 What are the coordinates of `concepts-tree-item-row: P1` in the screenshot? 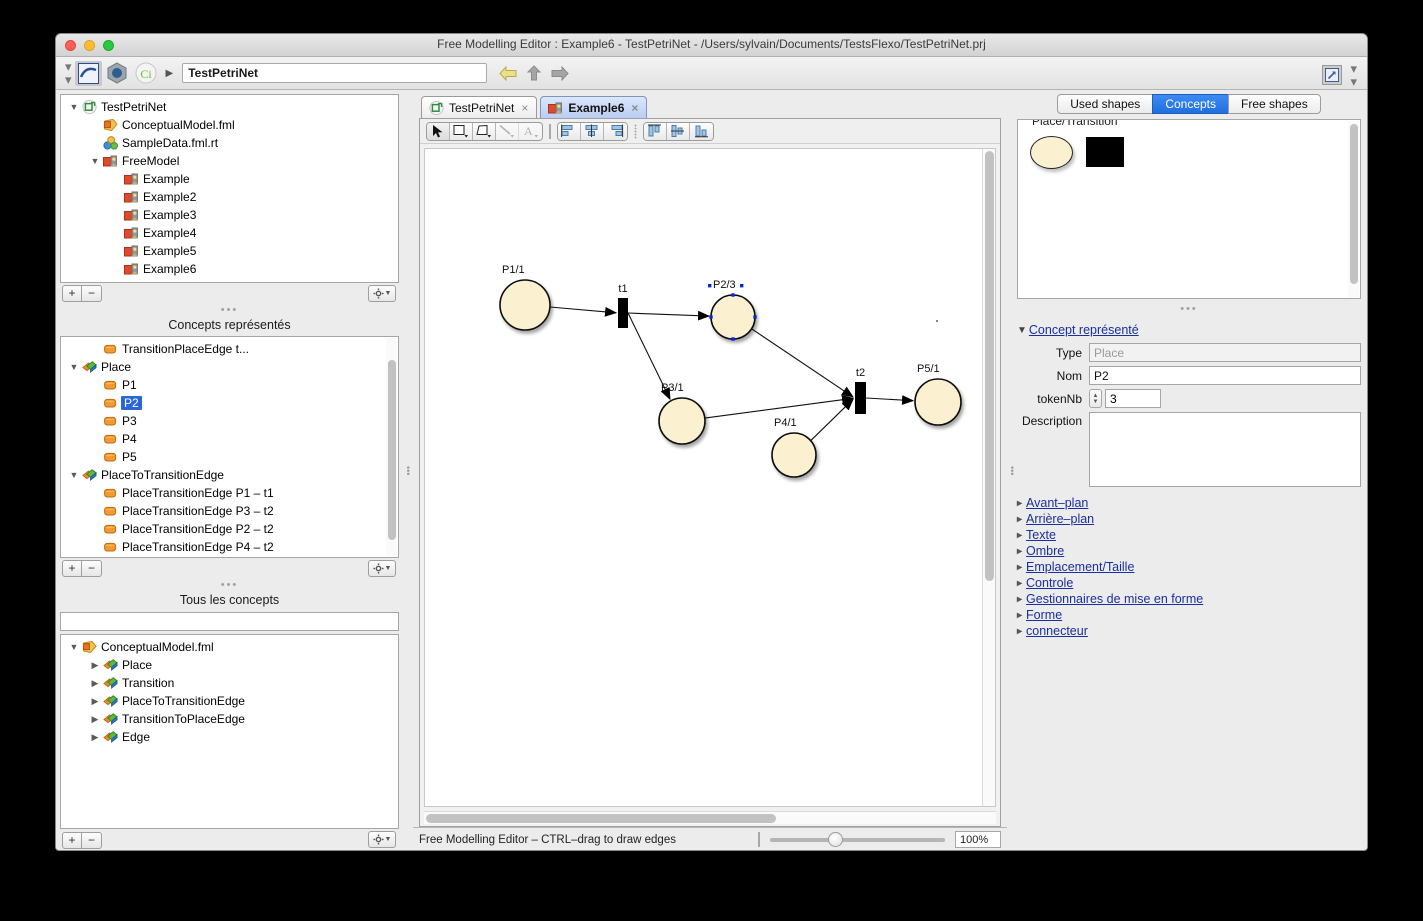 It's located at (230, 385).